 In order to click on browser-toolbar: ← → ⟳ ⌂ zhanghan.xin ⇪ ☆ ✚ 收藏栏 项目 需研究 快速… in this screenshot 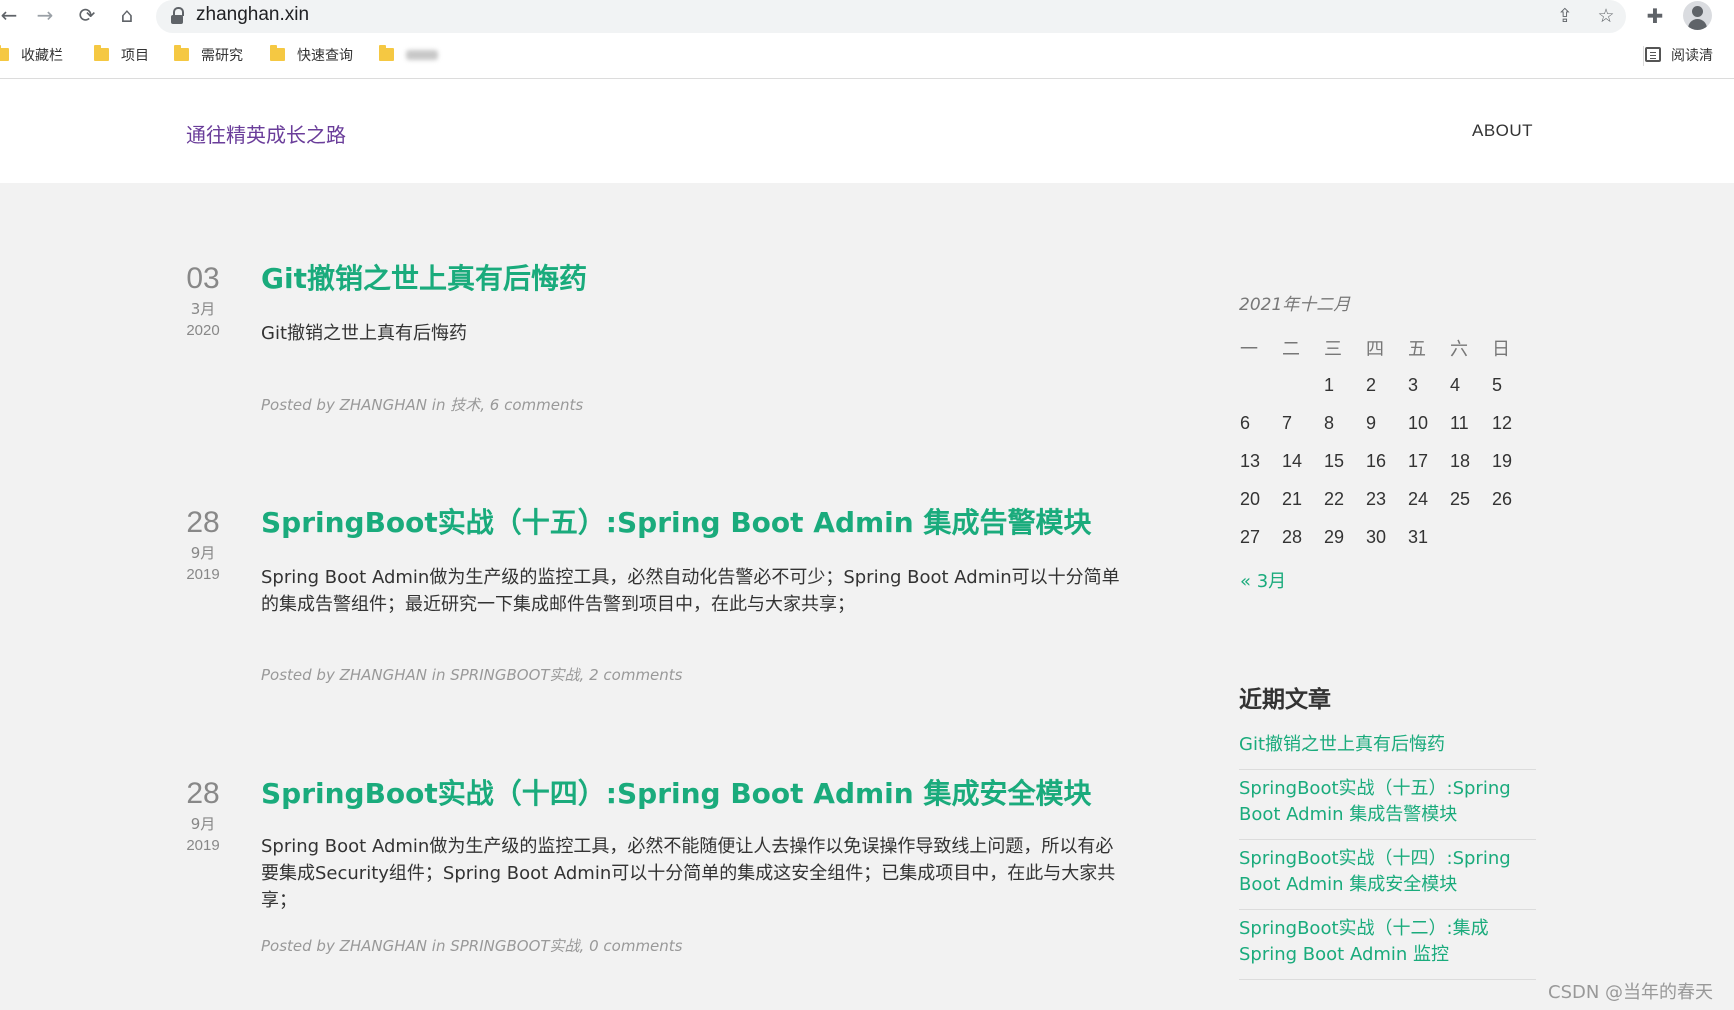, I will do `click(867, 39)`.